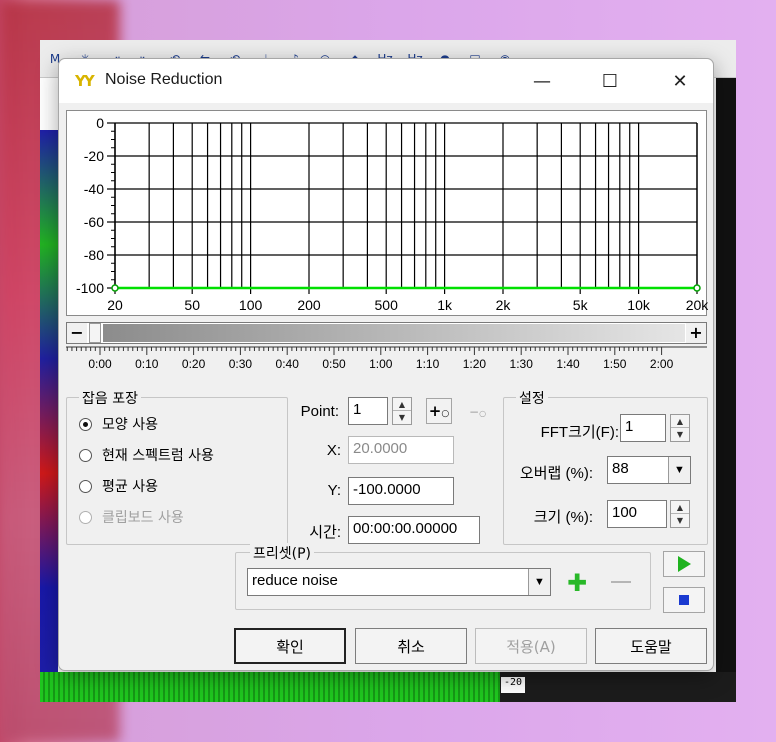  What do you see at coordinates (95, 333) in the screenshot?
I see `scrollbar-thumb` at bounding box center [95, 333].